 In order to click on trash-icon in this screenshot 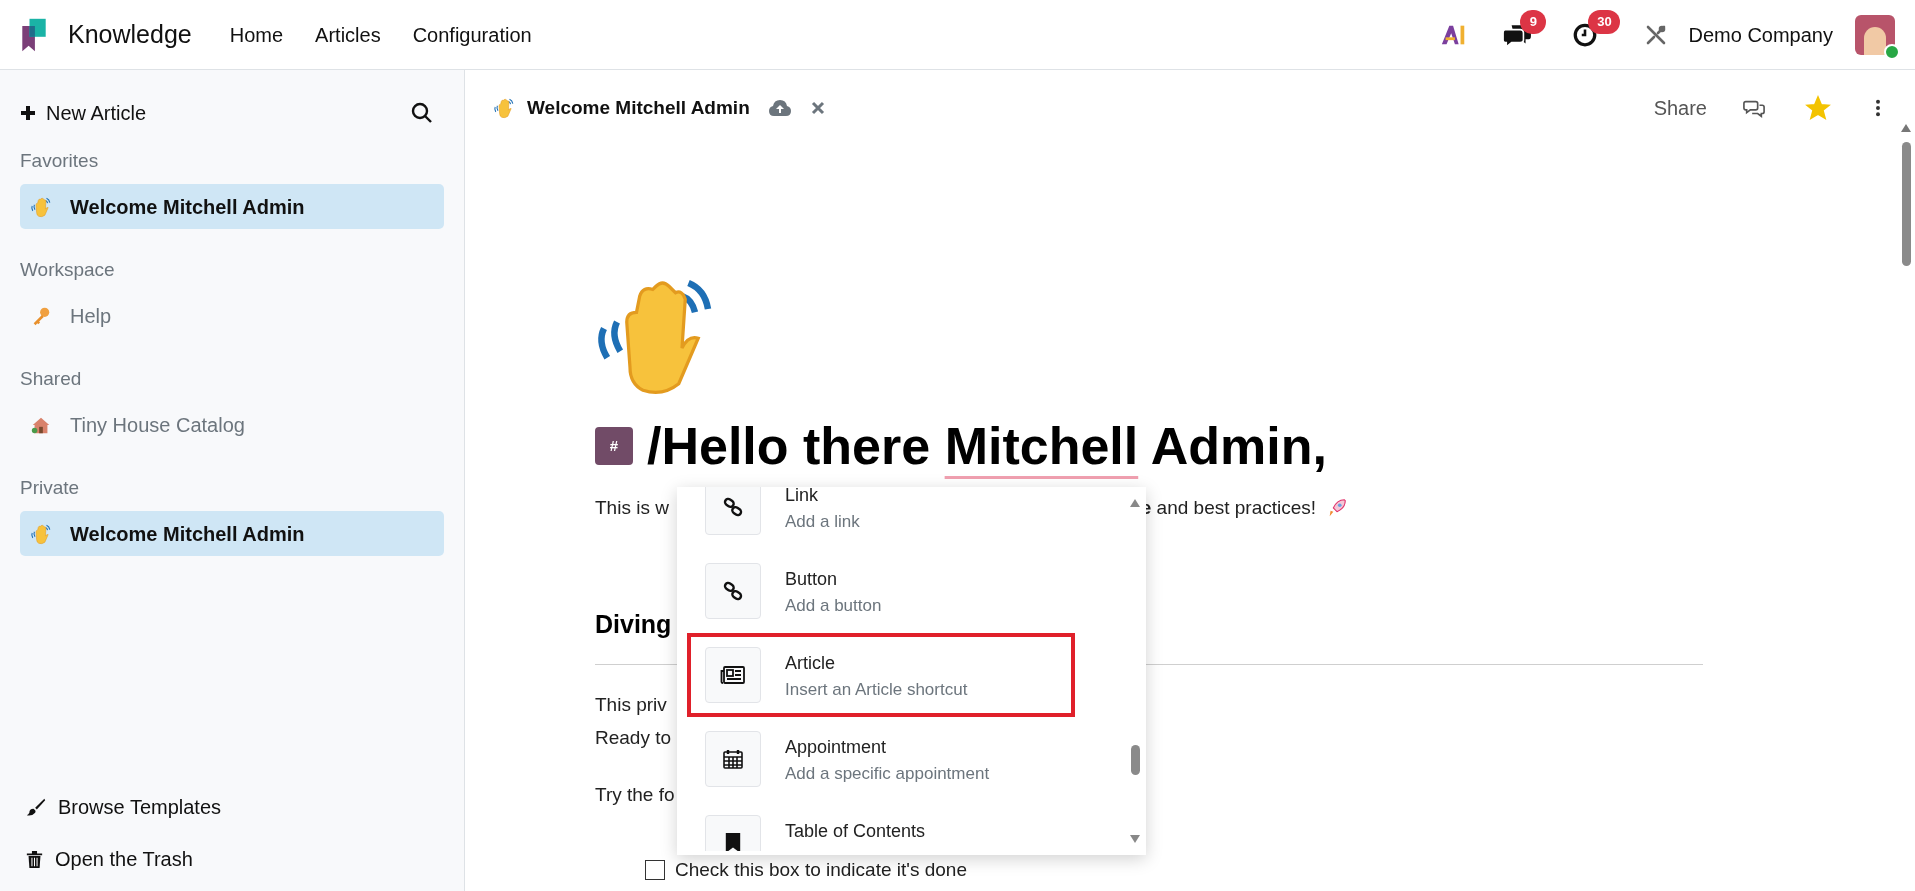, I will do `click(34, 859)`.